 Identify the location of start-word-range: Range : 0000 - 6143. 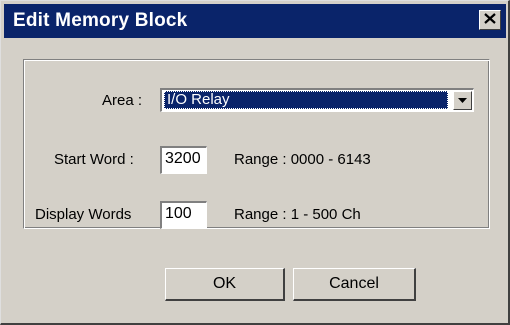
(302, 159).